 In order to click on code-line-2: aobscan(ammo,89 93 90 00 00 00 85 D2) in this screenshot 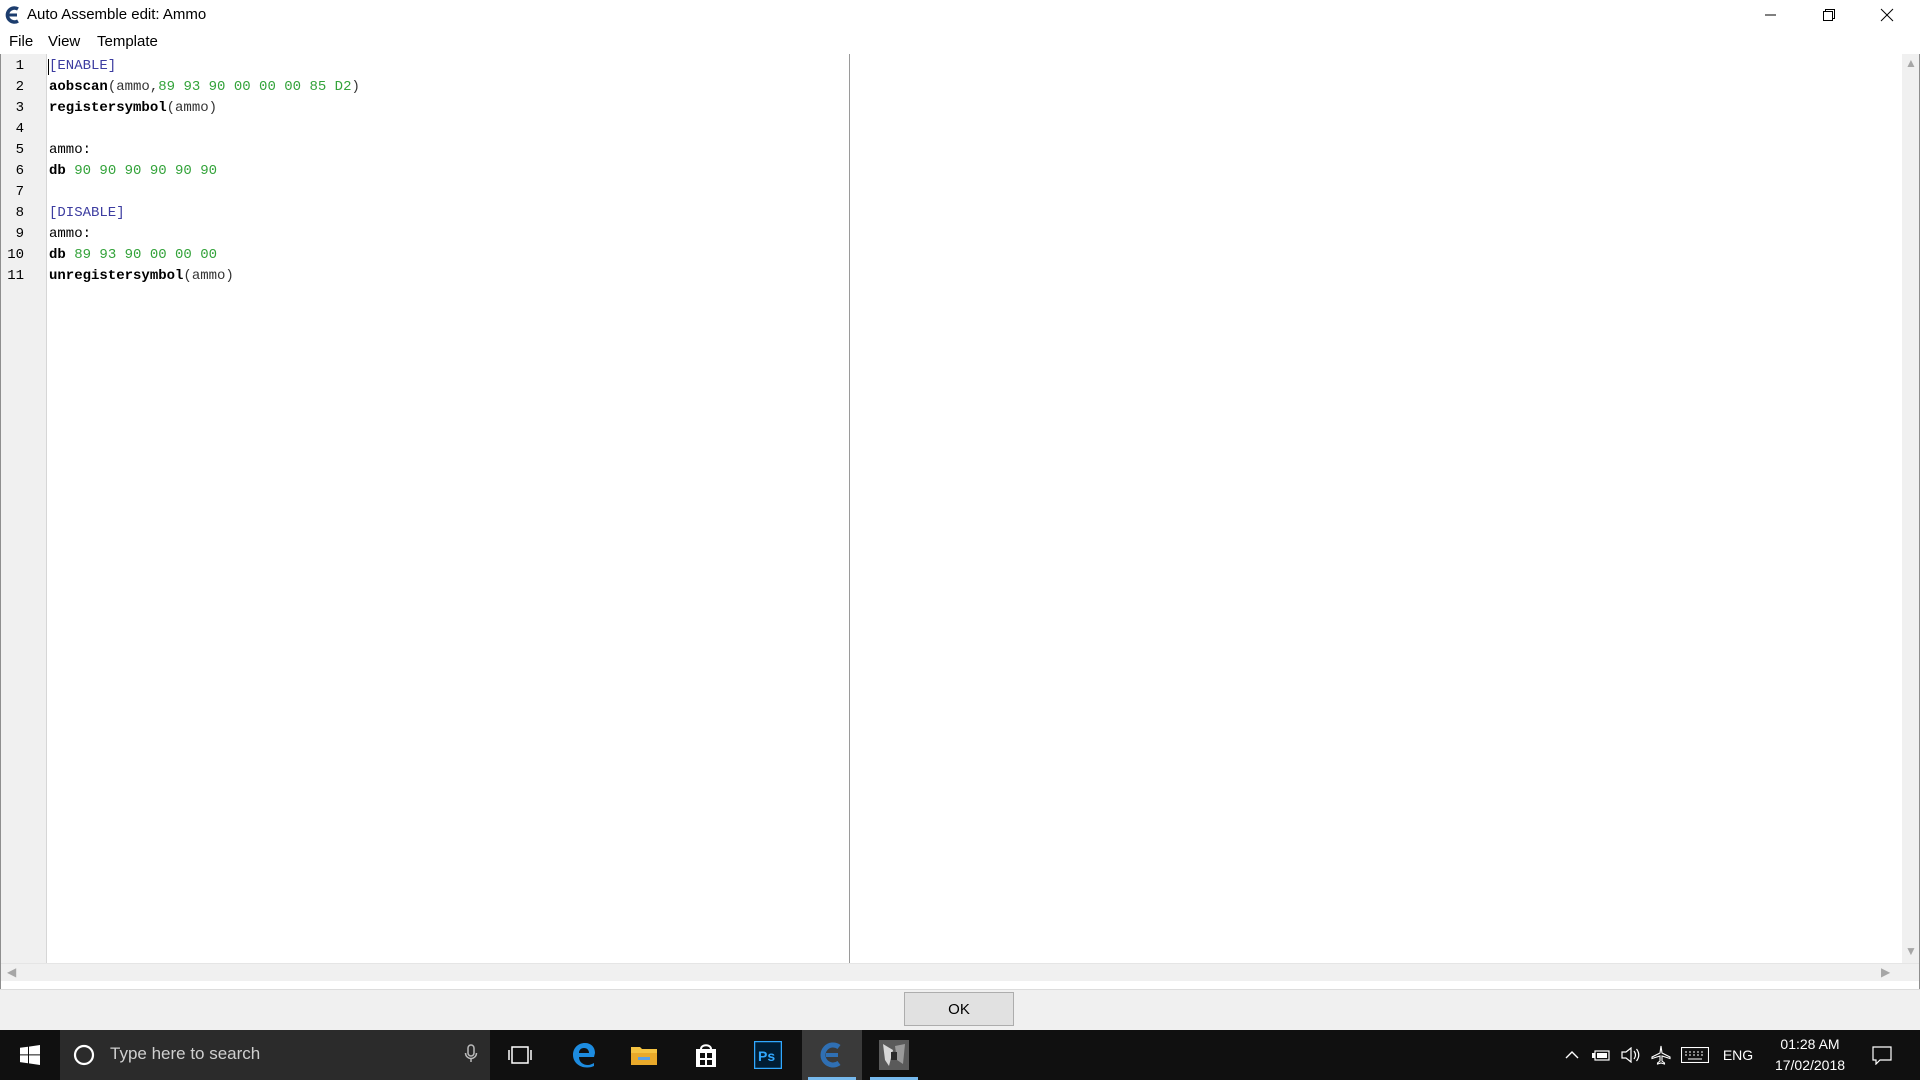, I will do `click(204, 87)`.